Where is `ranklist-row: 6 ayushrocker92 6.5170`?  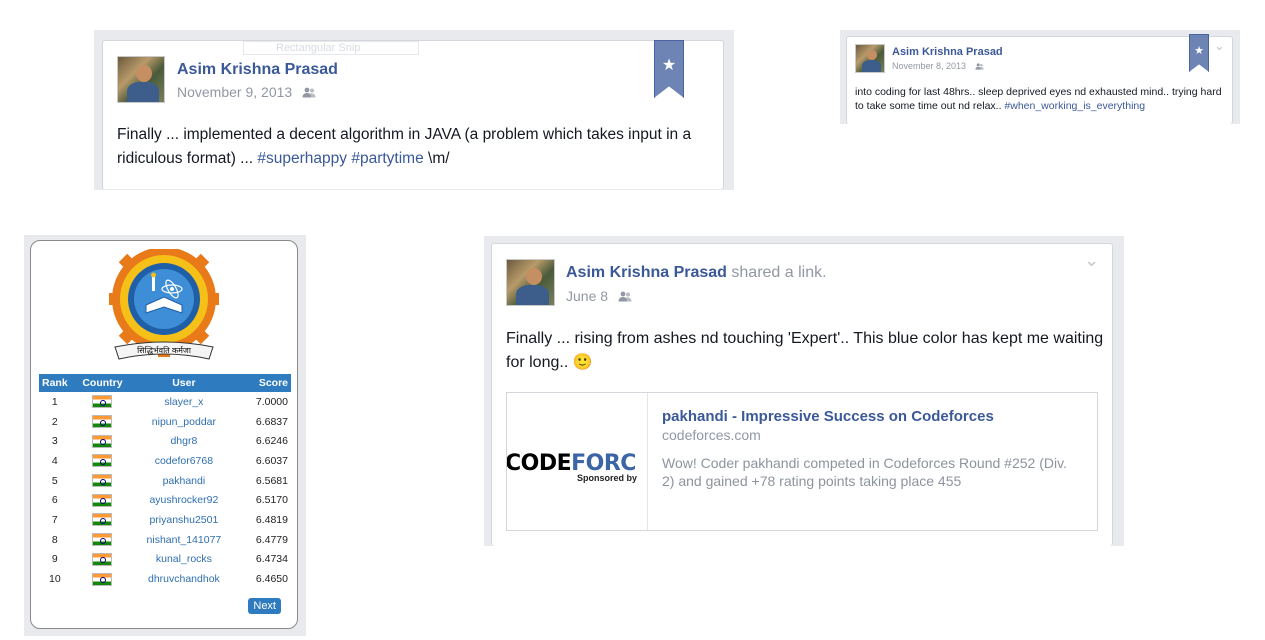
ranklist-row: 6 ayushrocker92 6.5170 is located at coordinates (165, 500).